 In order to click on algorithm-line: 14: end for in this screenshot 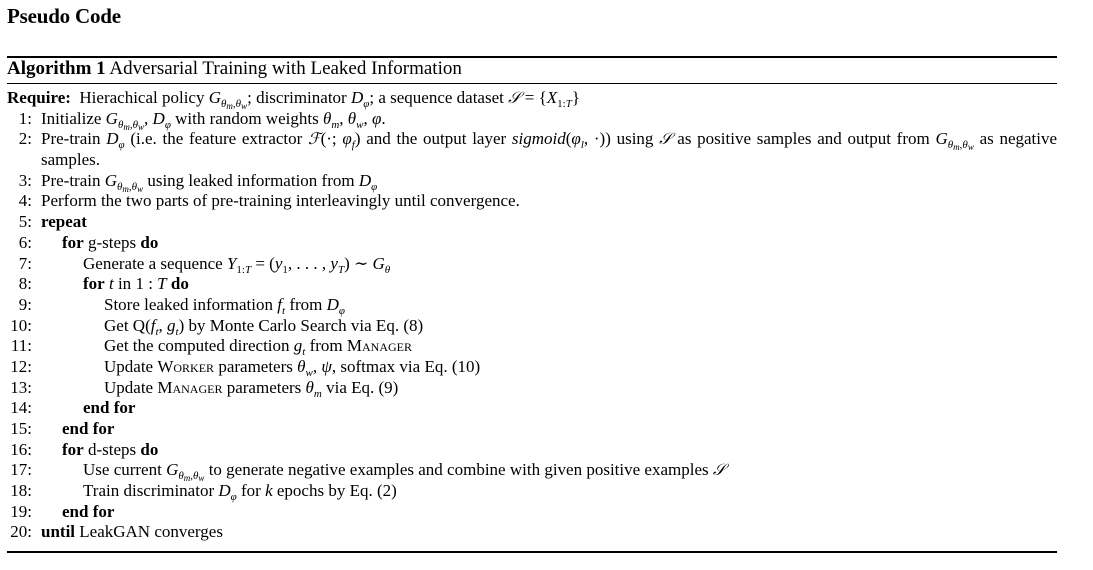, I will do `click(532, 408)`.